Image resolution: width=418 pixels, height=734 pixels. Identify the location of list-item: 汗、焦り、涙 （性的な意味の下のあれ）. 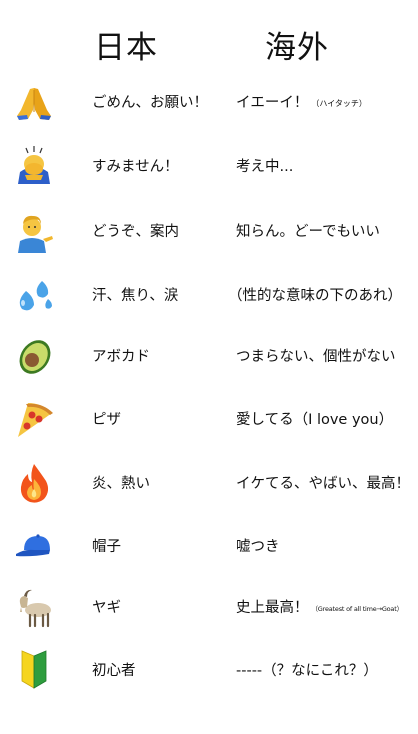
(209, 295).